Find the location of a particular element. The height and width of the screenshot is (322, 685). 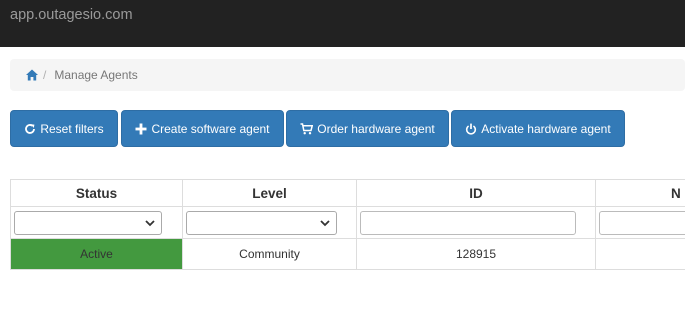

power-icon is located at coordinates (471, 129).